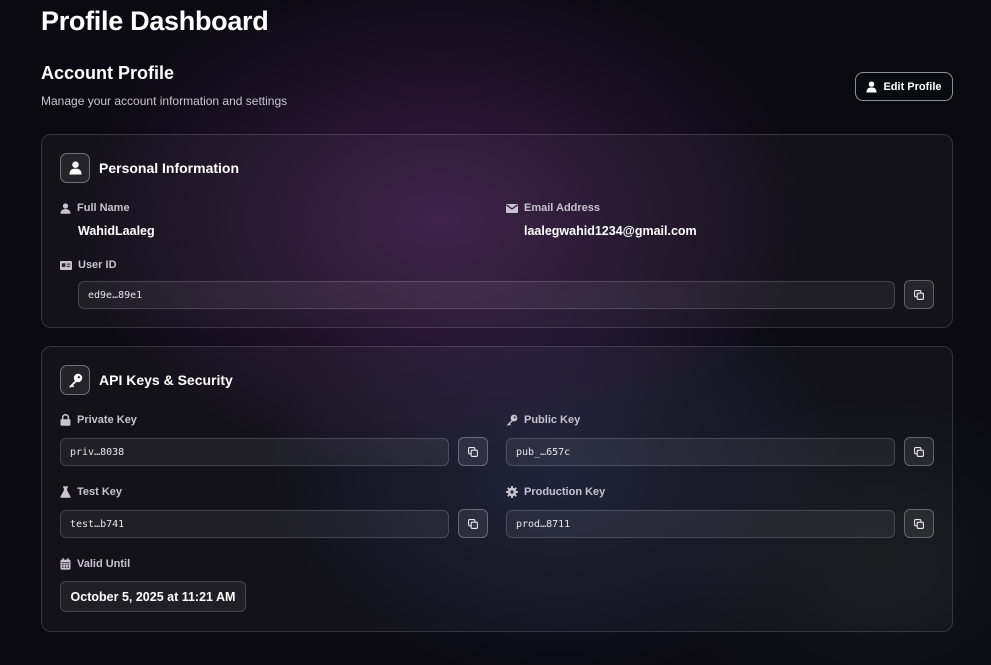 The height and width of the screenshot is (665, 991). What do you see at coordinates (553, 208) in the screenshot?
I see `email-label: Email Address` at bounding box center [553, 208].